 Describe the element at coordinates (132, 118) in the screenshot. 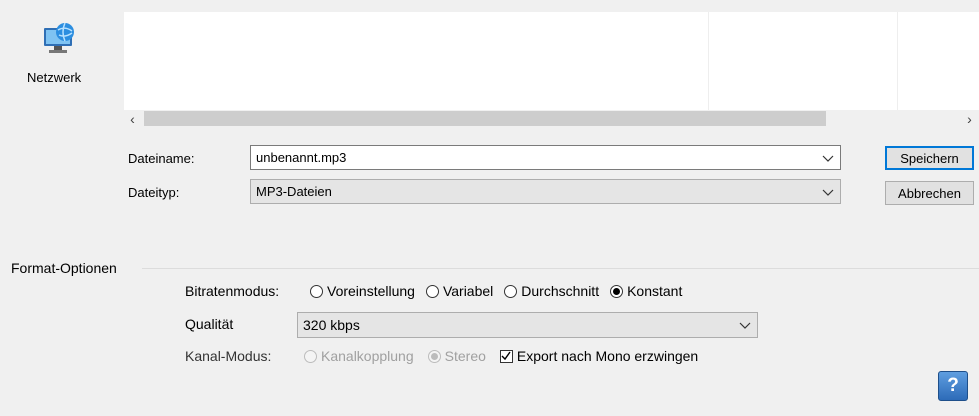

I see `chevron-left-icon: ‹` at that location.